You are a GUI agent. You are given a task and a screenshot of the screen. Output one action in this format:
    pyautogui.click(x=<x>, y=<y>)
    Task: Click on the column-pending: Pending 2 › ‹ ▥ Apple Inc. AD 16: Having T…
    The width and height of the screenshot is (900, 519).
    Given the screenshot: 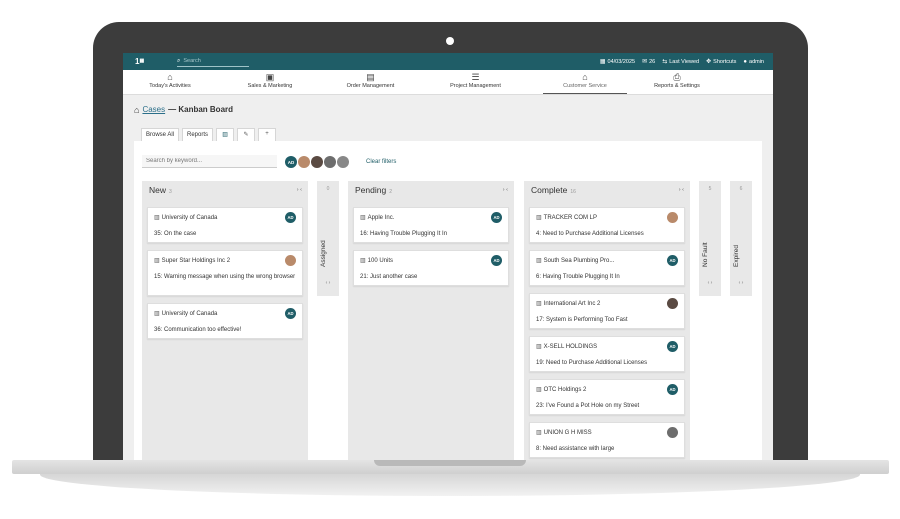 What is the action you would take?
    pyautogui.click(x=431, y=320)
    